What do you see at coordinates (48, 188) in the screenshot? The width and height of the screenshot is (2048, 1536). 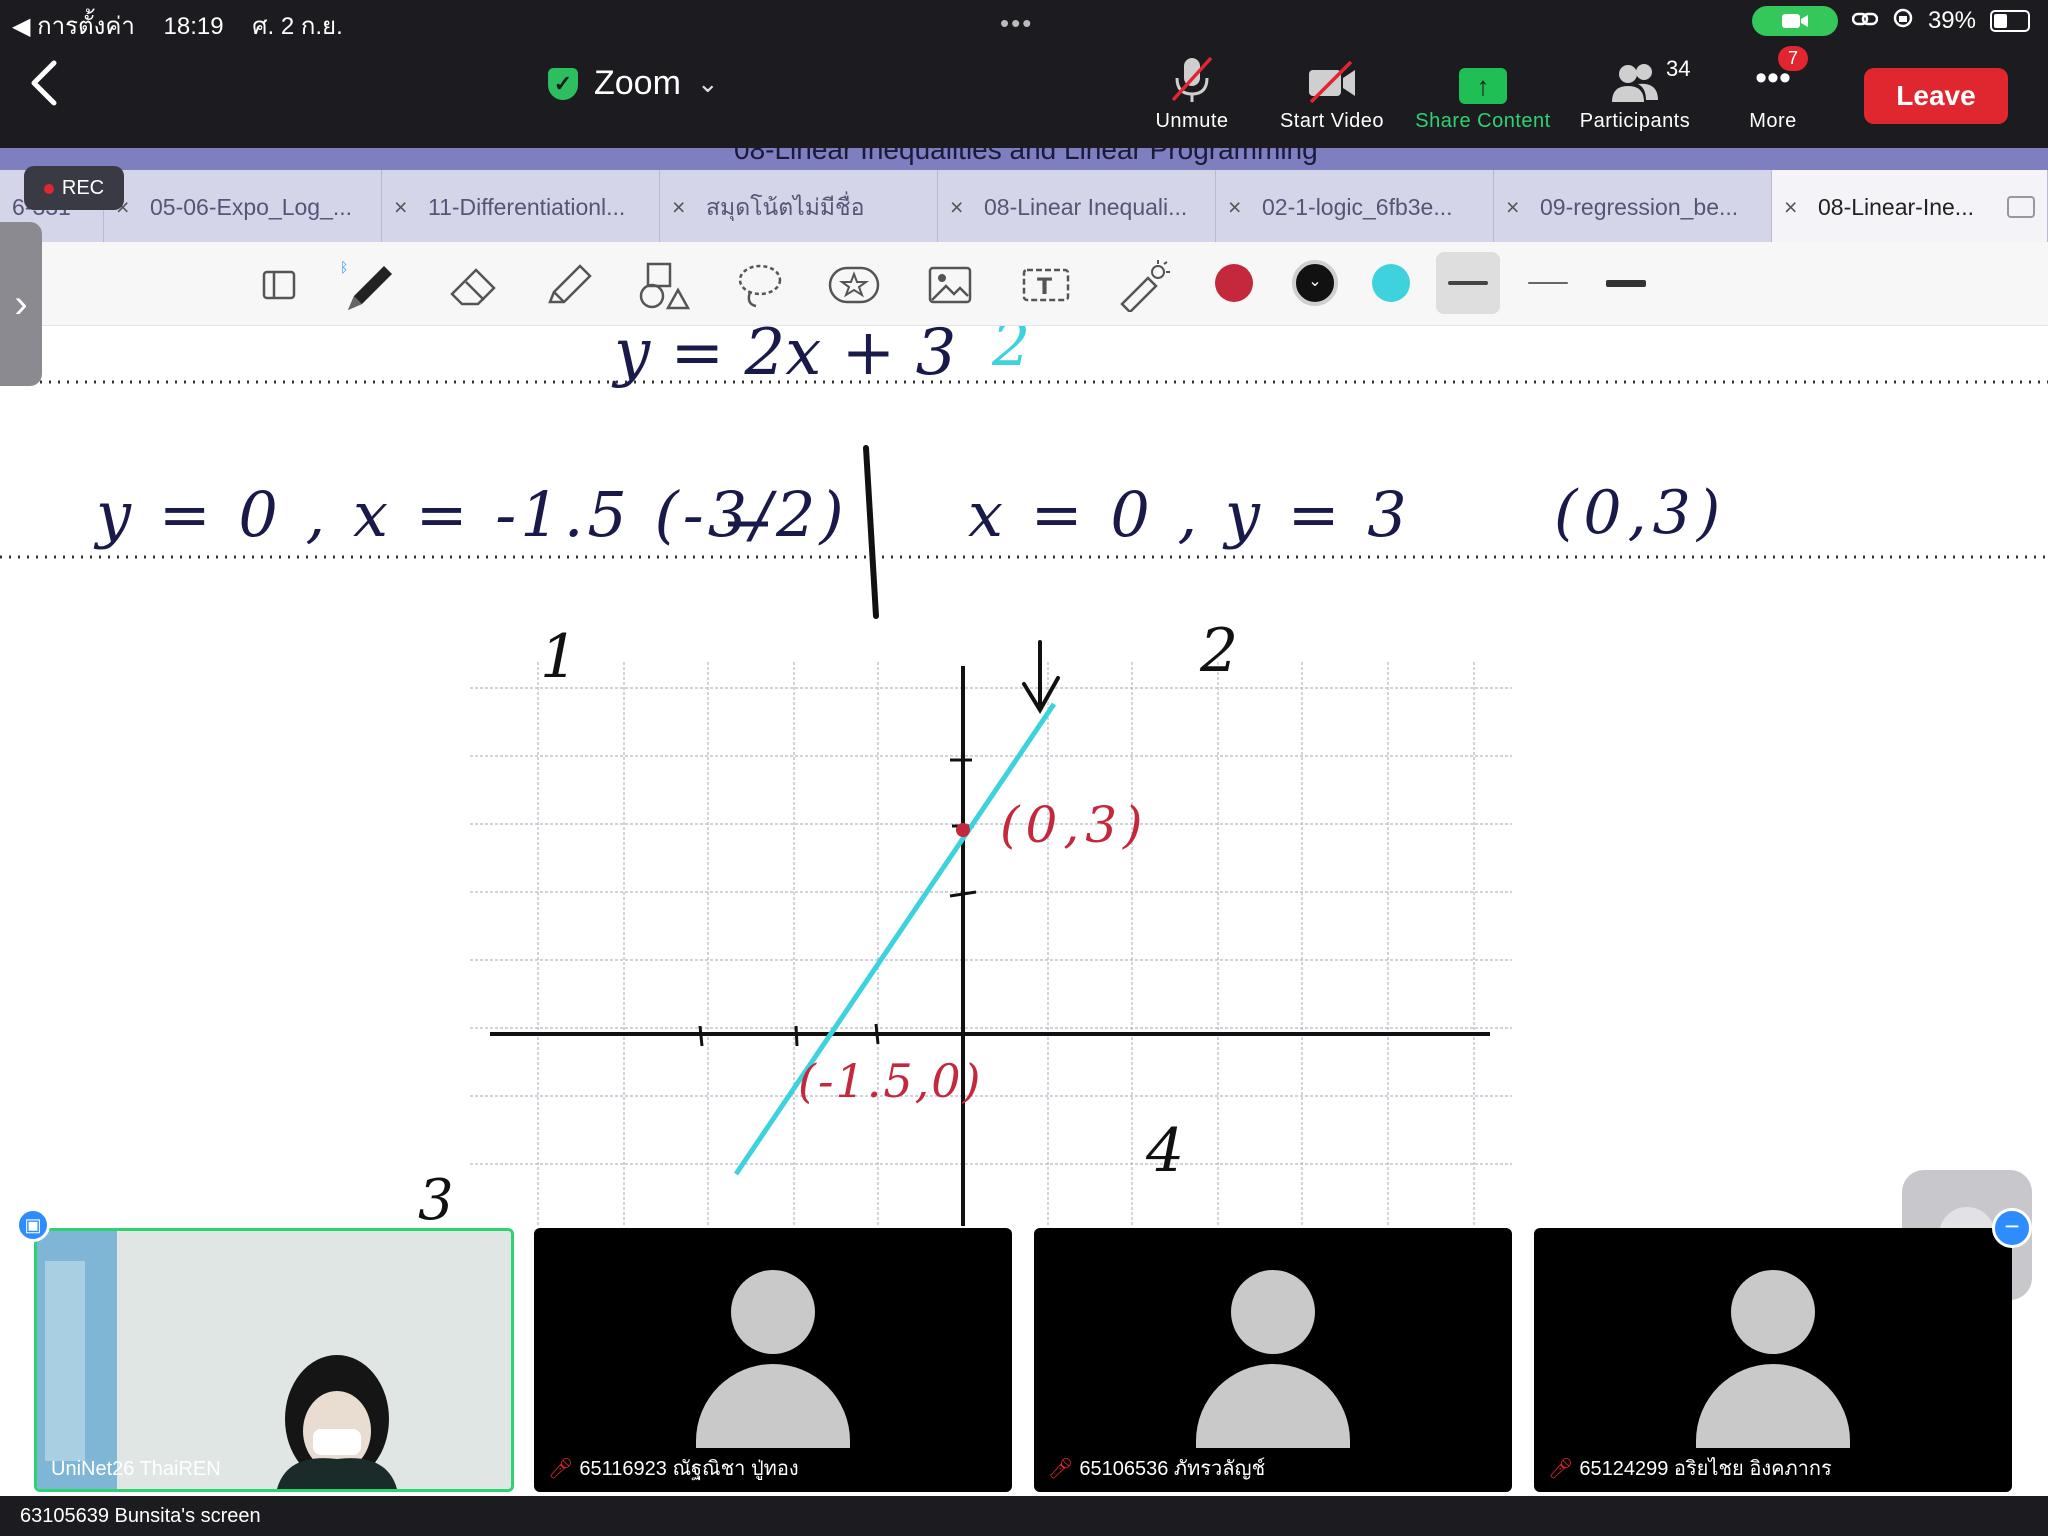 I see `recording-dot-icon` at bounding box center [48, 188].